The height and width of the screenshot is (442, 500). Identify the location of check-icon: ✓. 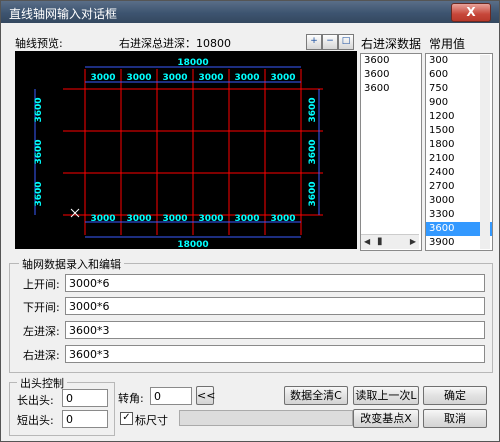
(126, 417).